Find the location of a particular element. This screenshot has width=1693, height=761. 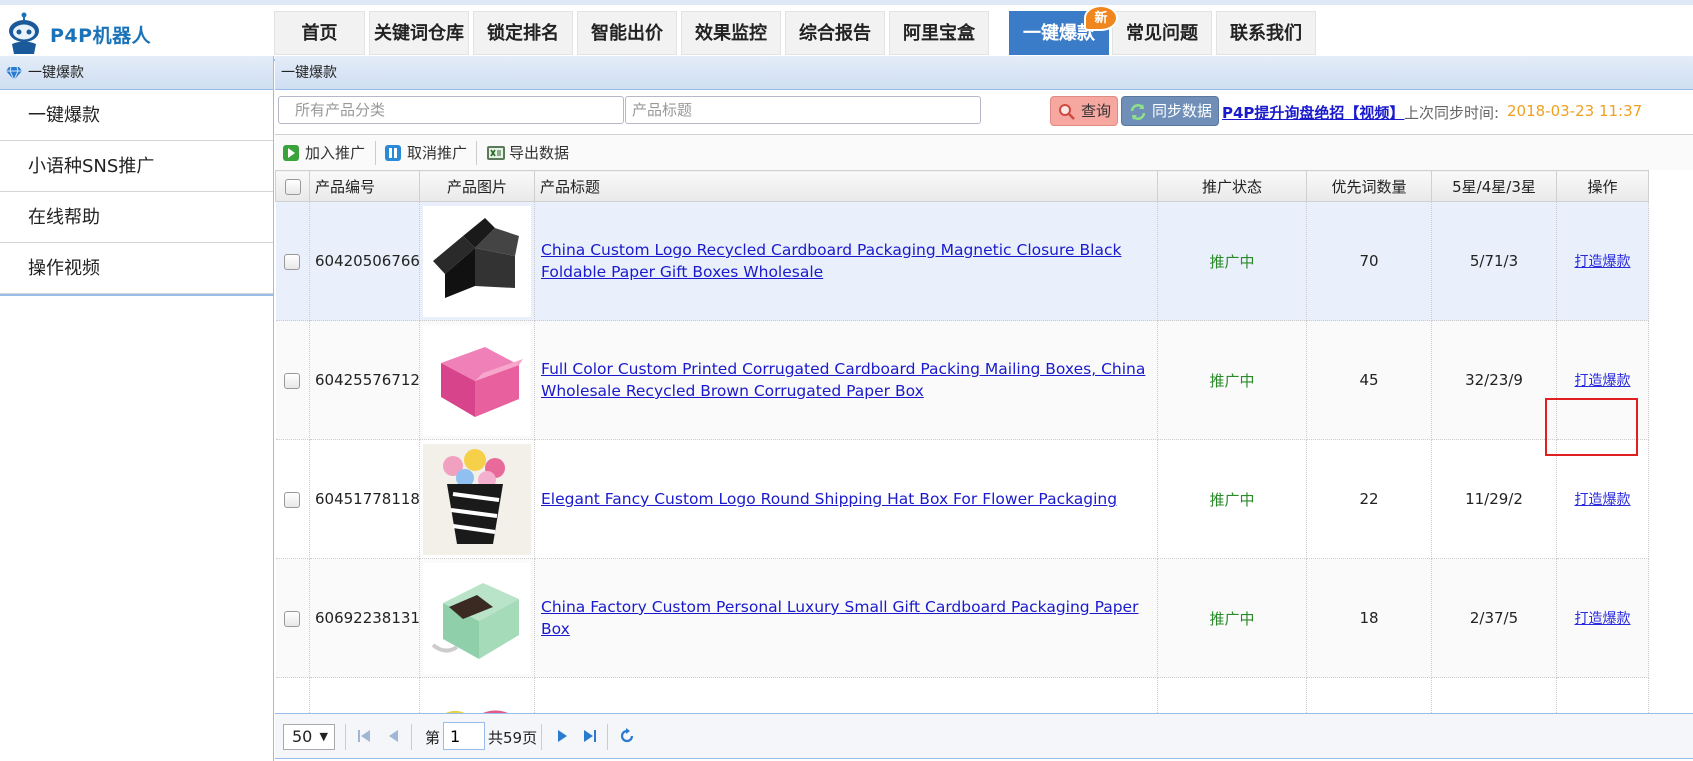

pause-icon is located at coordinates (393, 153).